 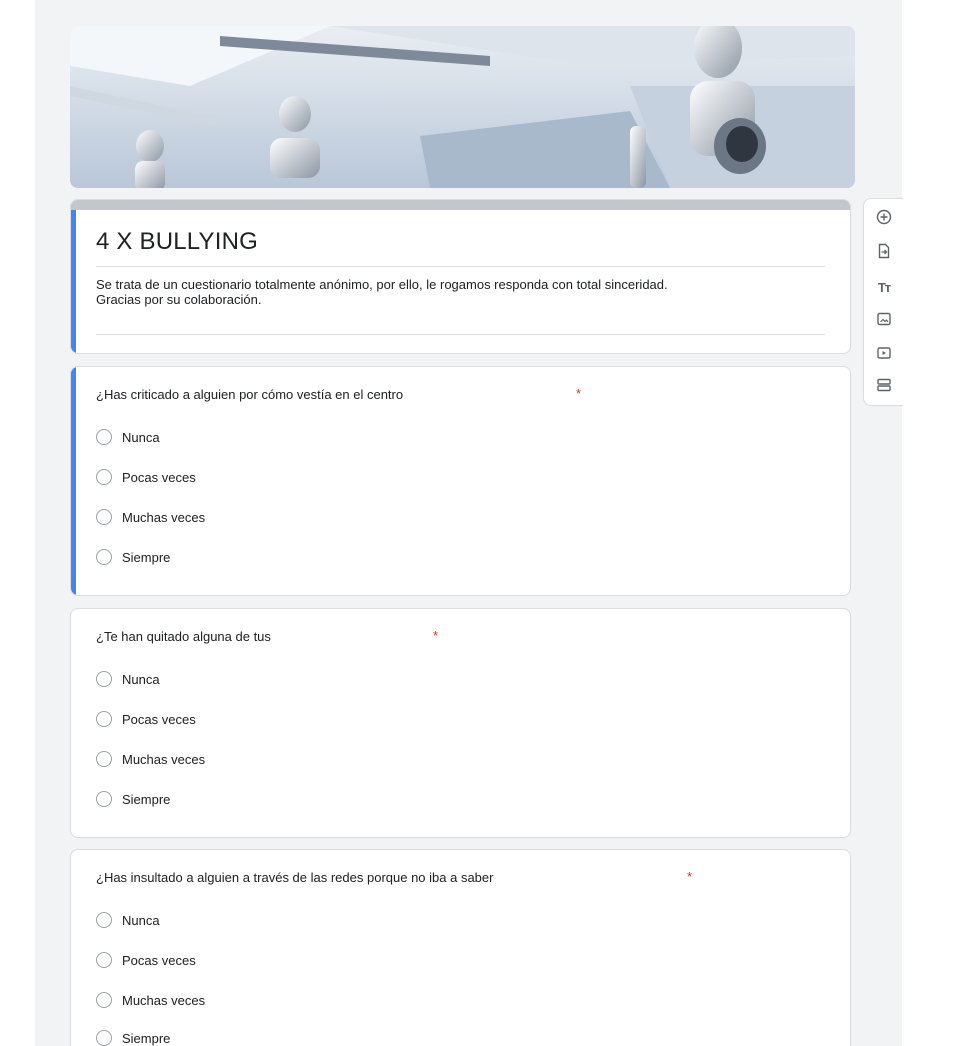 I want to click on add-section-button, so click(x=884, y=387).